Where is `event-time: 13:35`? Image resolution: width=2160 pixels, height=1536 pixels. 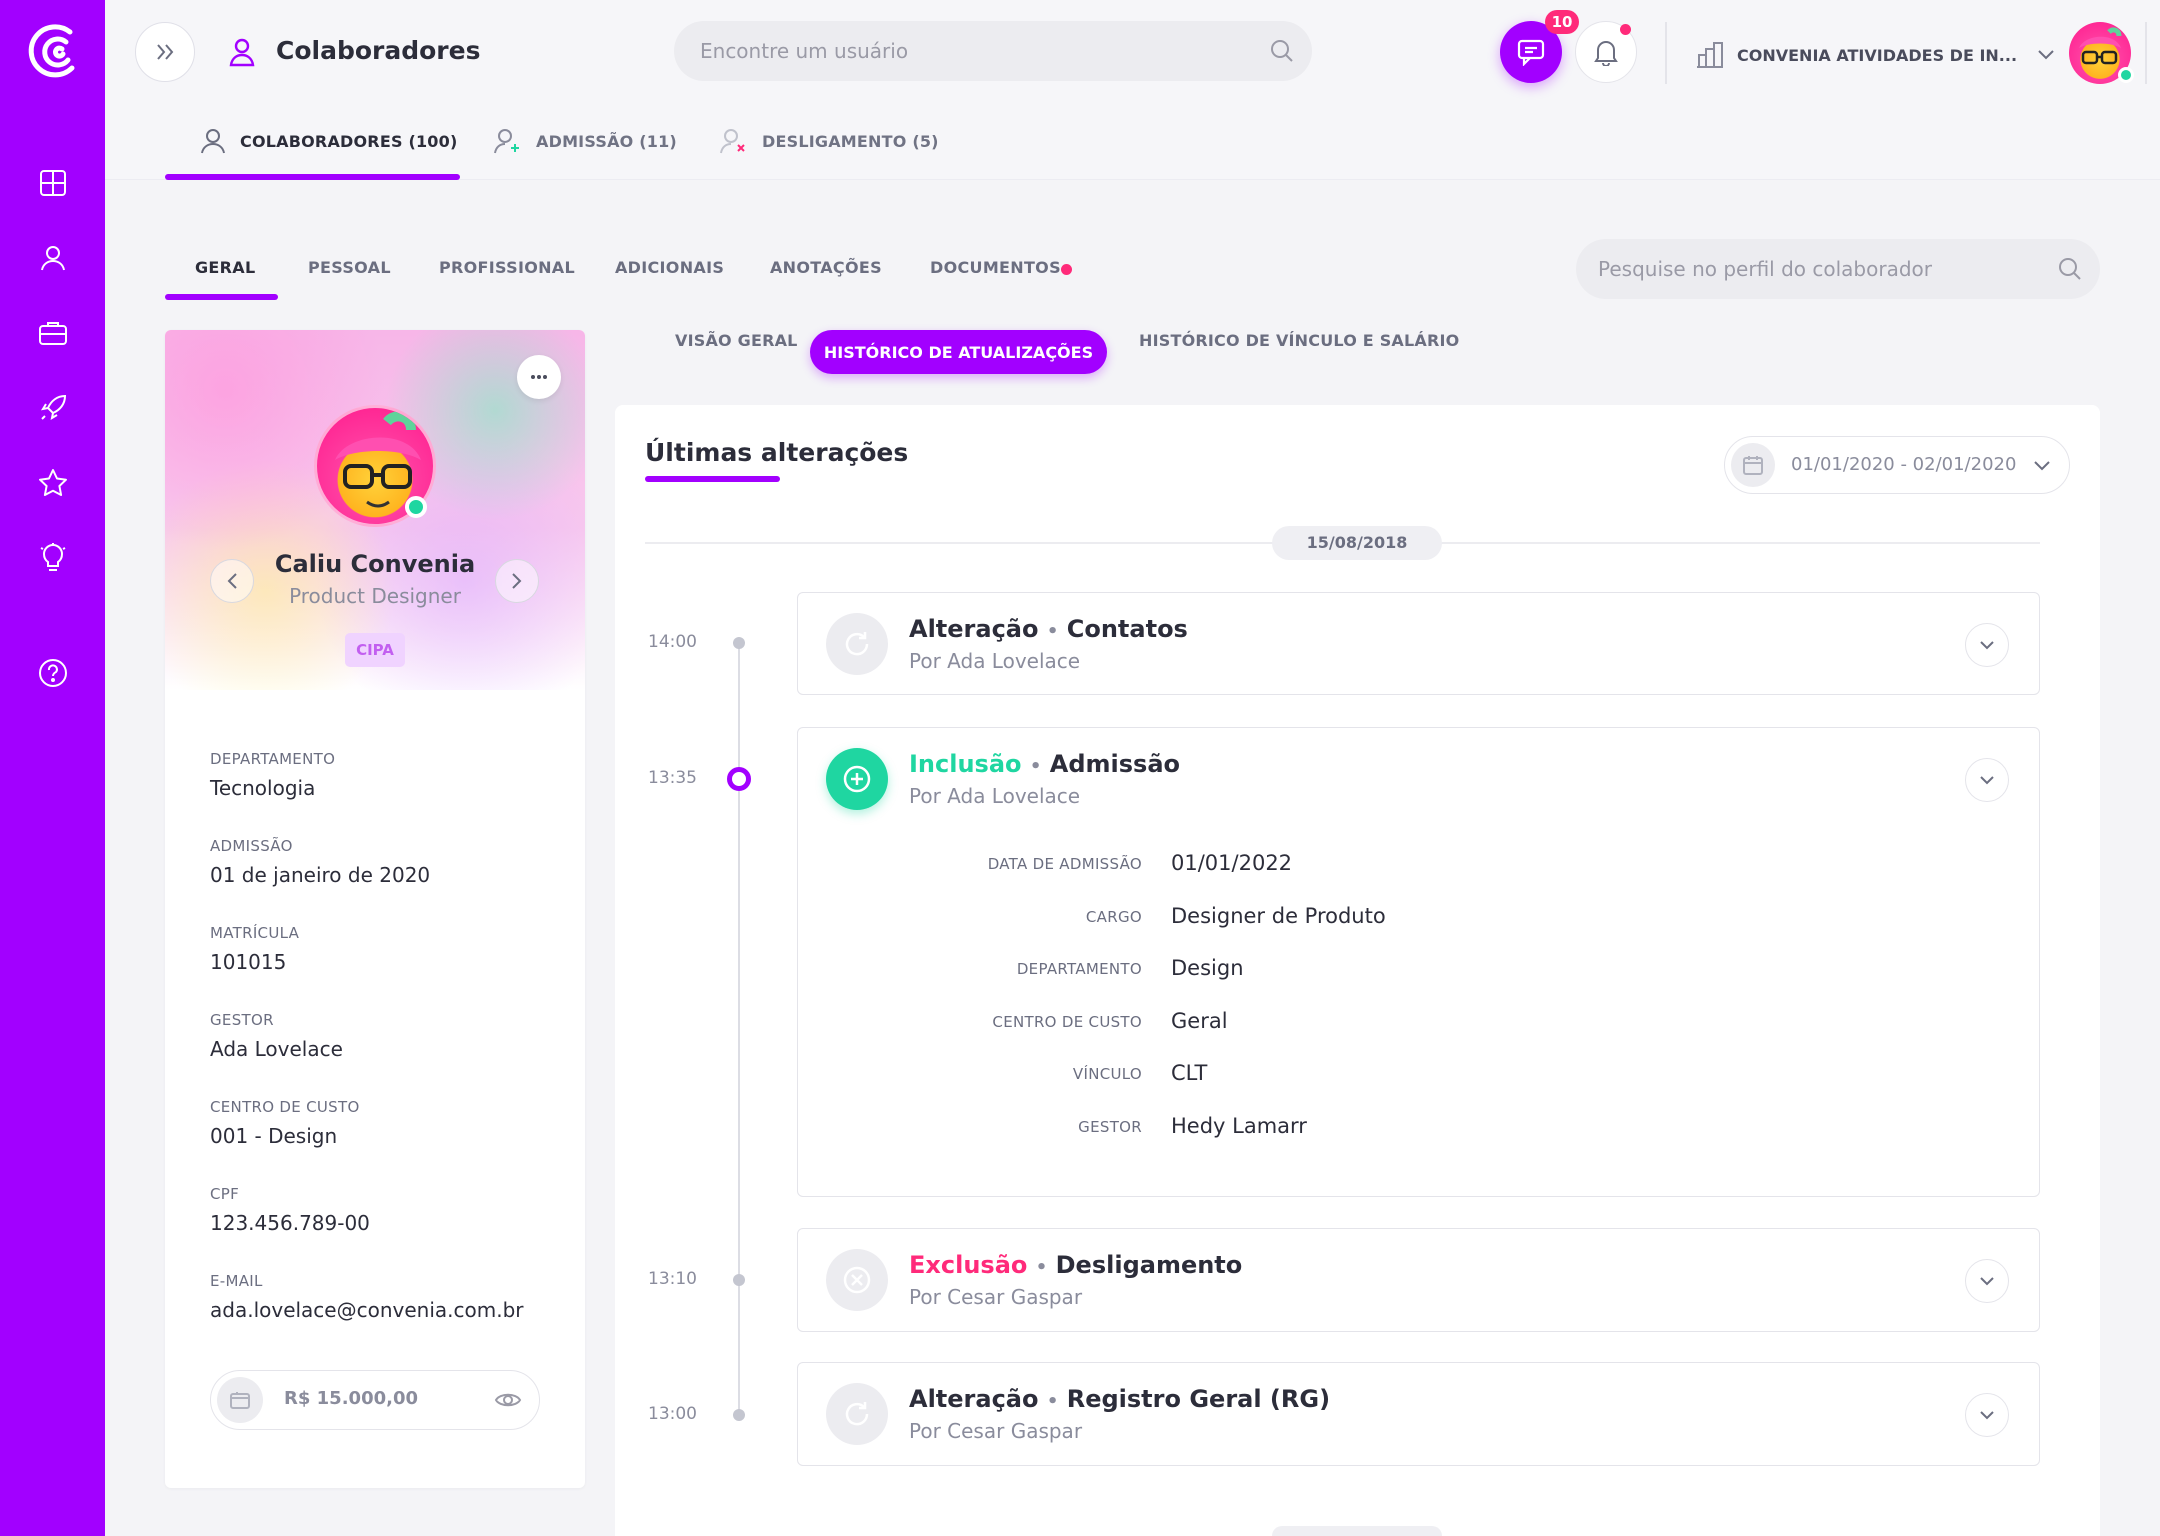
event-time: 13:35 is located at coordinates (672, 778).